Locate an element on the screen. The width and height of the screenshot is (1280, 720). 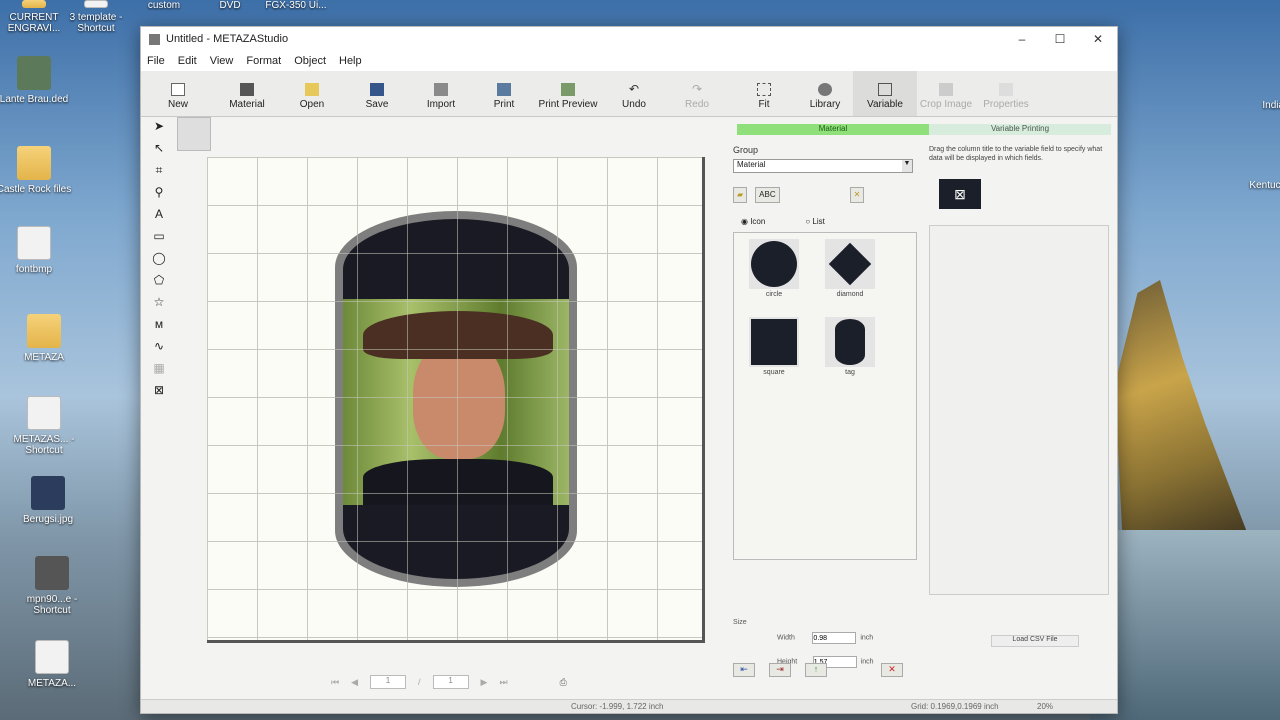
toolbar-label: Fit is located at coordinates (764, 104).